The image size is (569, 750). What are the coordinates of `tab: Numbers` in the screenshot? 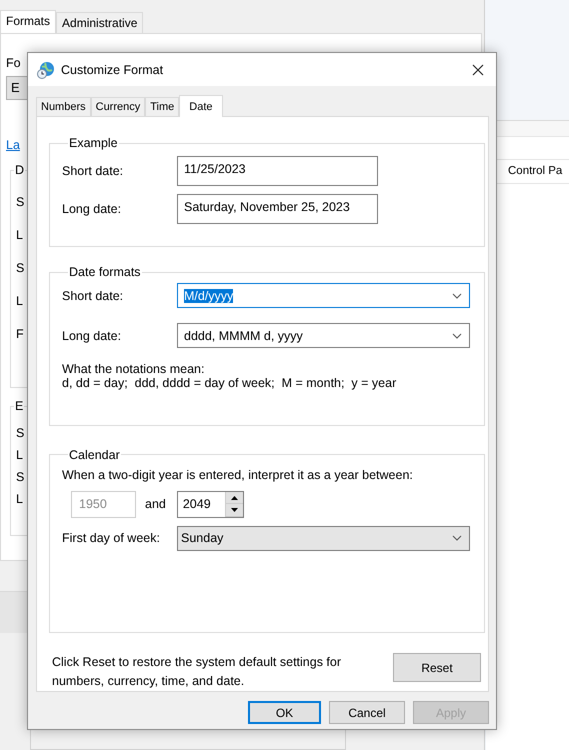 It's located at (63, 106).